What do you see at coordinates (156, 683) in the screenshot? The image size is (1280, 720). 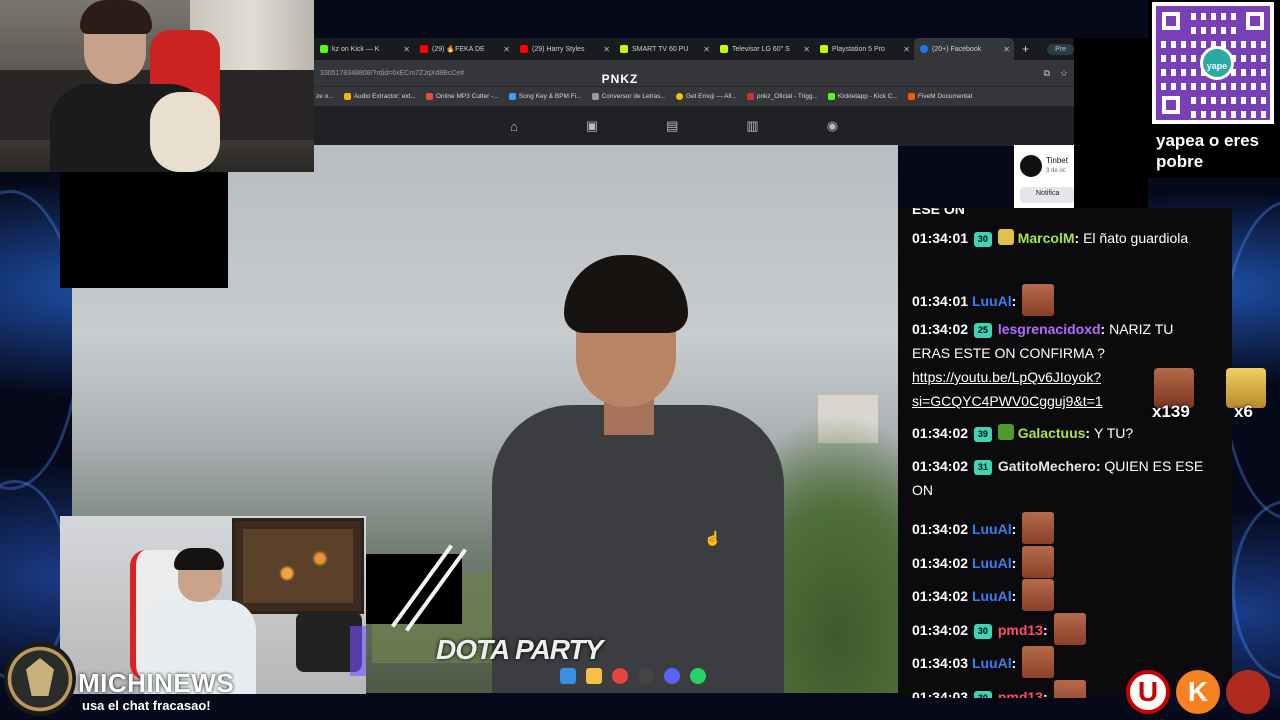 I see `brand-name: MICHINEWS` at bounding box center [156, 683].